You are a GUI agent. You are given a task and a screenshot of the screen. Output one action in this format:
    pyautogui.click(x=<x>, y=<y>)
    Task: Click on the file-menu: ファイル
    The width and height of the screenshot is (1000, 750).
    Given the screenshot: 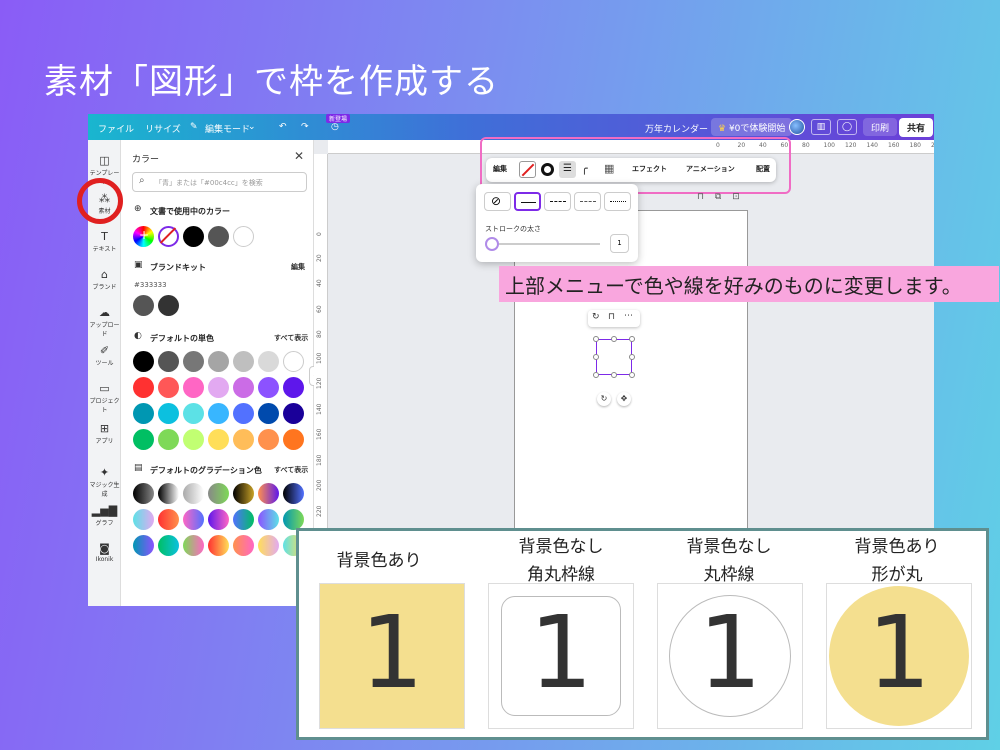 What is the action you would take?
    pyautogui.click(x=116, y=128)
    